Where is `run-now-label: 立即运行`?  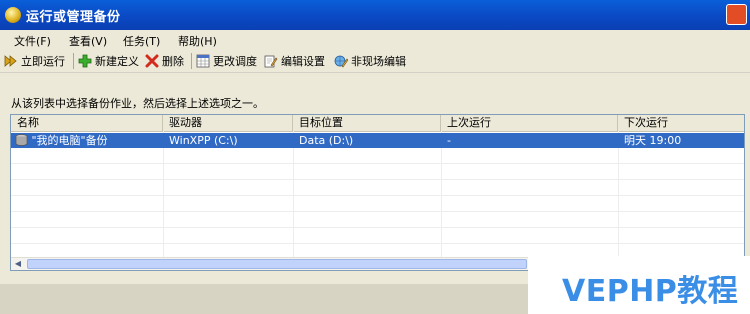 run-now-label: 立即运行 is located at coordinates (43, 61).